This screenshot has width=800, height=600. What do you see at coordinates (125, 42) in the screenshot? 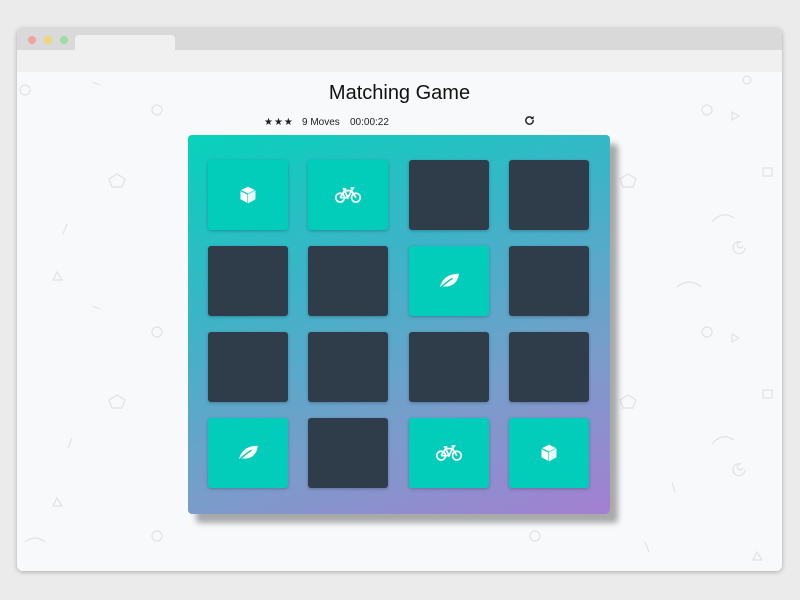
I see `browser-tab` at bounding box center [125, 42].